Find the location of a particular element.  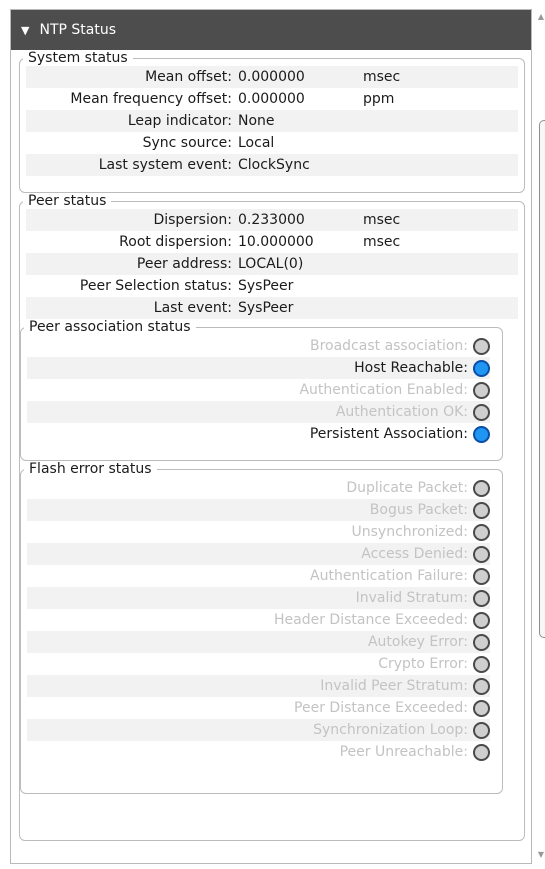

scroll-up-arrow-icon: ▲ is located at coordinates (541, 16).